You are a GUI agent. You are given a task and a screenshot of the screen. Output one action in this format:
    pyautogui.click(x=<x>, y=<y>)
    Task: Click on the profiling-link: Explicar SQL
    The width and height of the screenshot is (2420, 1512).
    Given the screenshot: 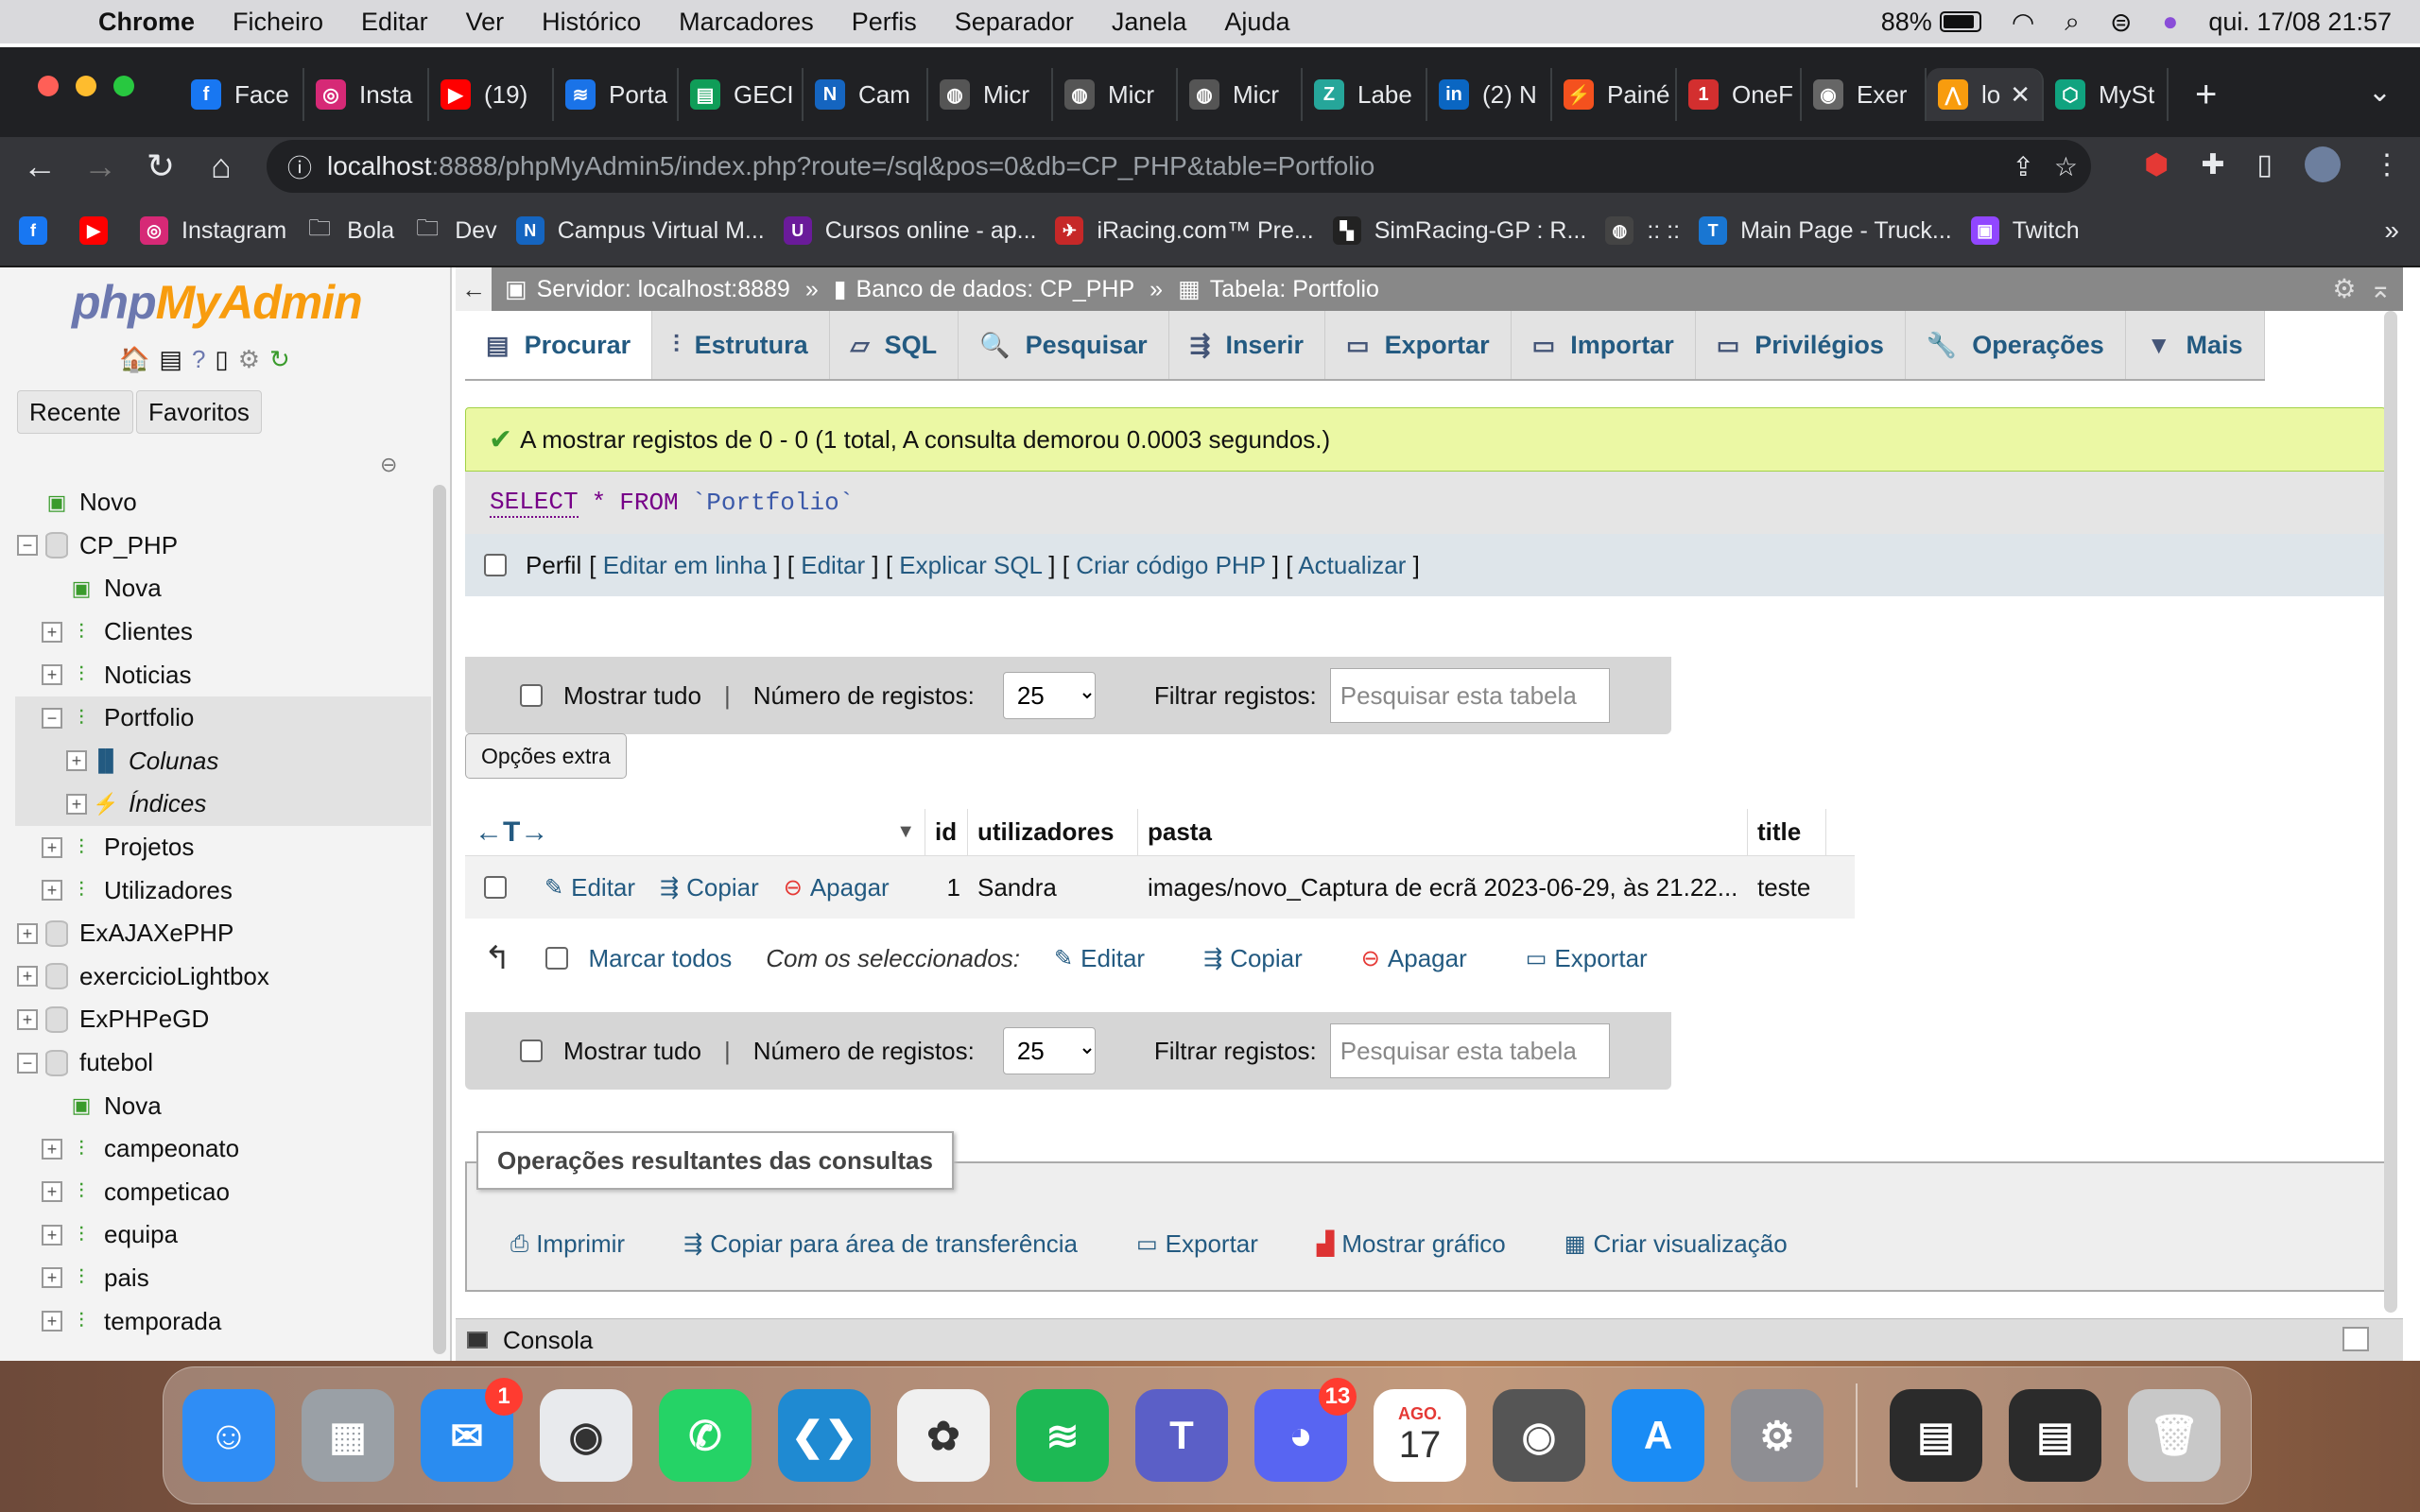 What is the action you would take?
    pyautogui.click(x=970, y=565)
    